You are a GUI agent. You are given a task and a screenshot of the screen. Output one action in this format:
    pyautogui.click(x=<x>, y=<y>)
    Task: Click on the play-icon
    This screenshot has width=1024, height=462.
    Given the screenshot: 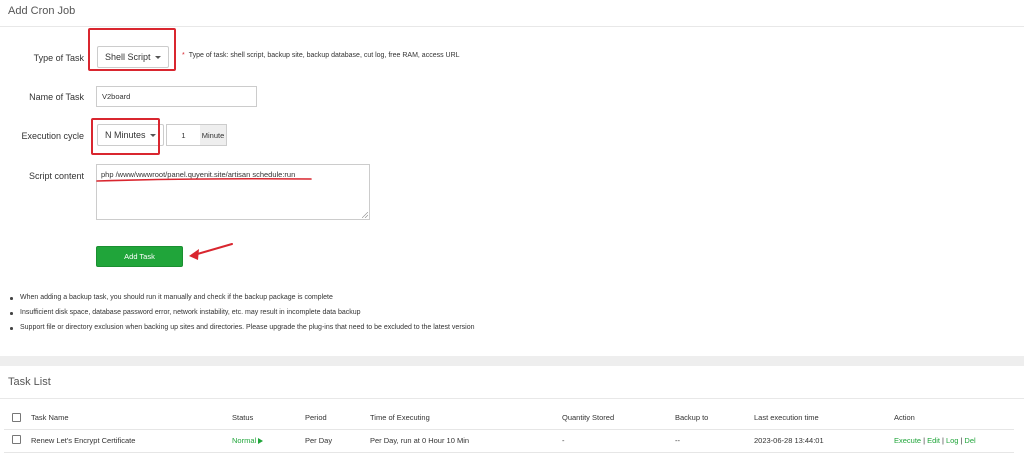 What is the action you would take?
    pyautogui.click(x=261, y=441)
    